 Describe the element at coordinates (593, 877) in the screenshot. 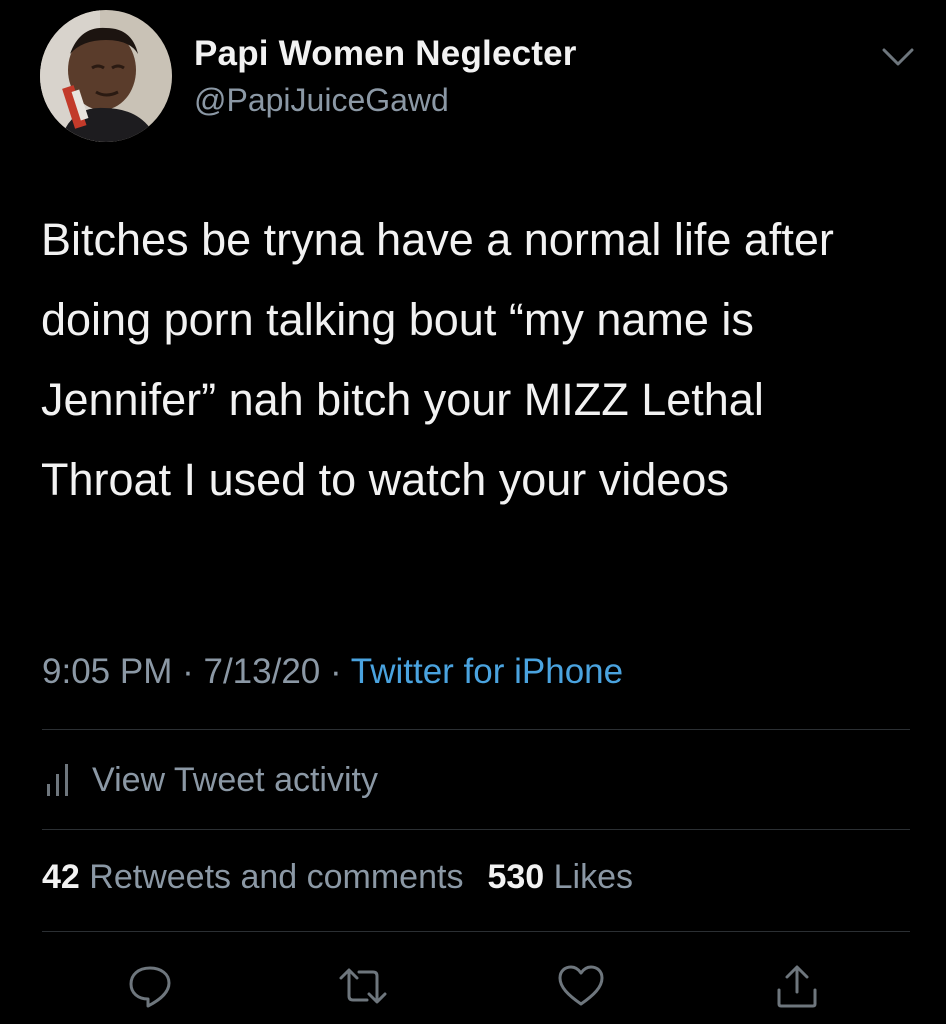

I see `likes-label: Likes` at that location.